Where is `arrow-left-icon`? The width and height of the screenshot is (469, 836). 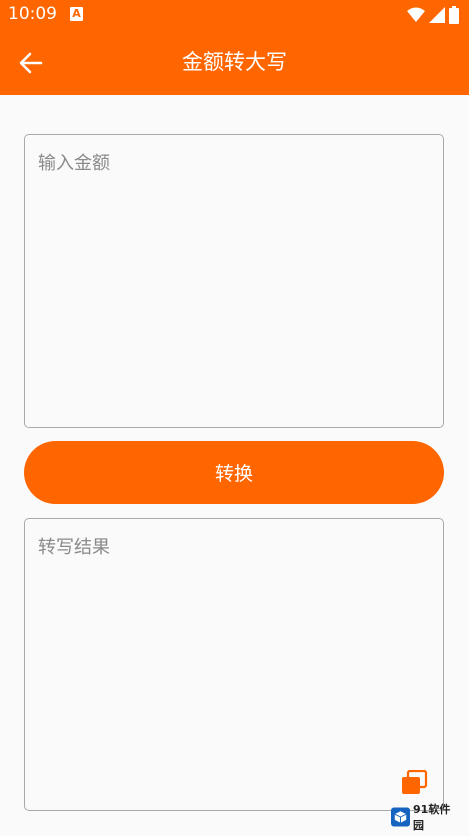
arrow-left-icon is located at coordinates (31, 63).